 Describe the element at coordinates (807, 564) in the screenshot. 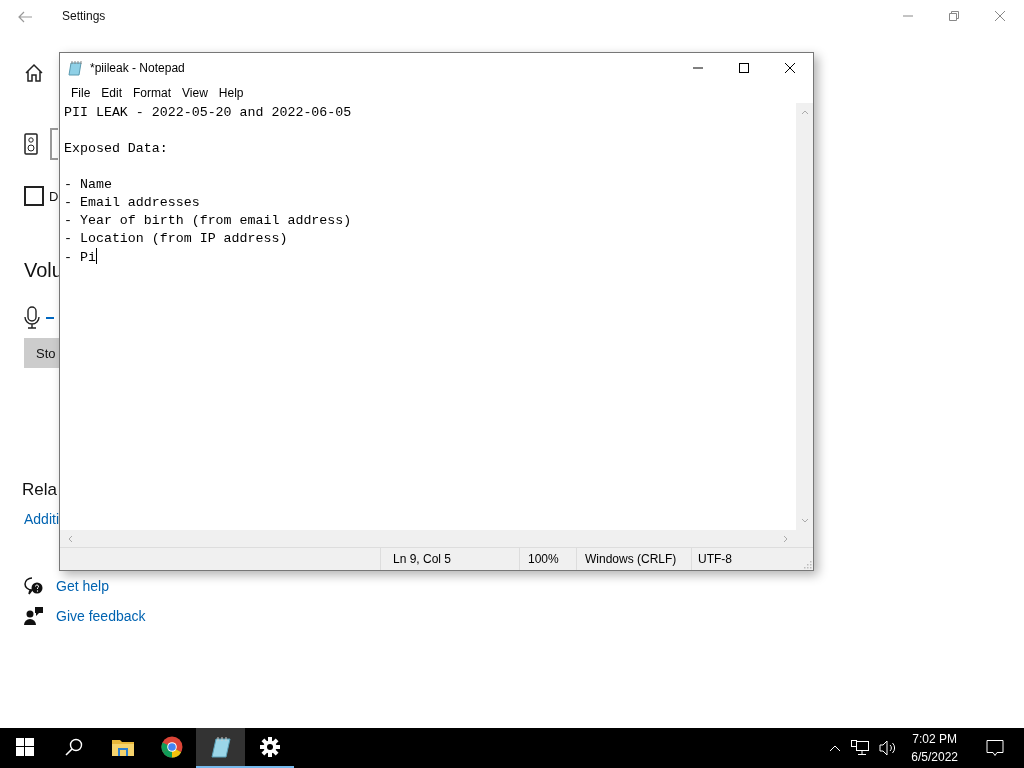

I see `resize-grip-icon` at that location.